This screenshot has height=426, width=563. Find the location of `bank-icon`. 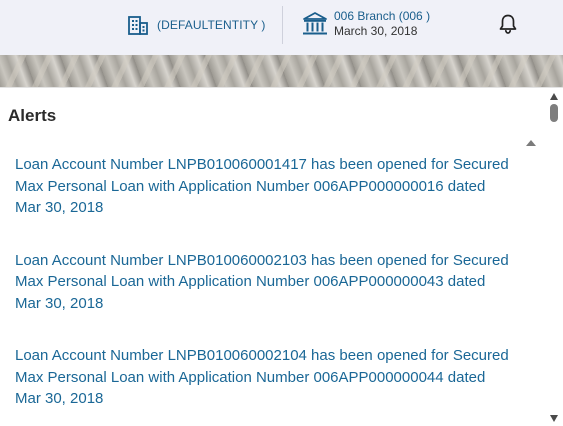

bank-icon is located at coordinates (315, 23).